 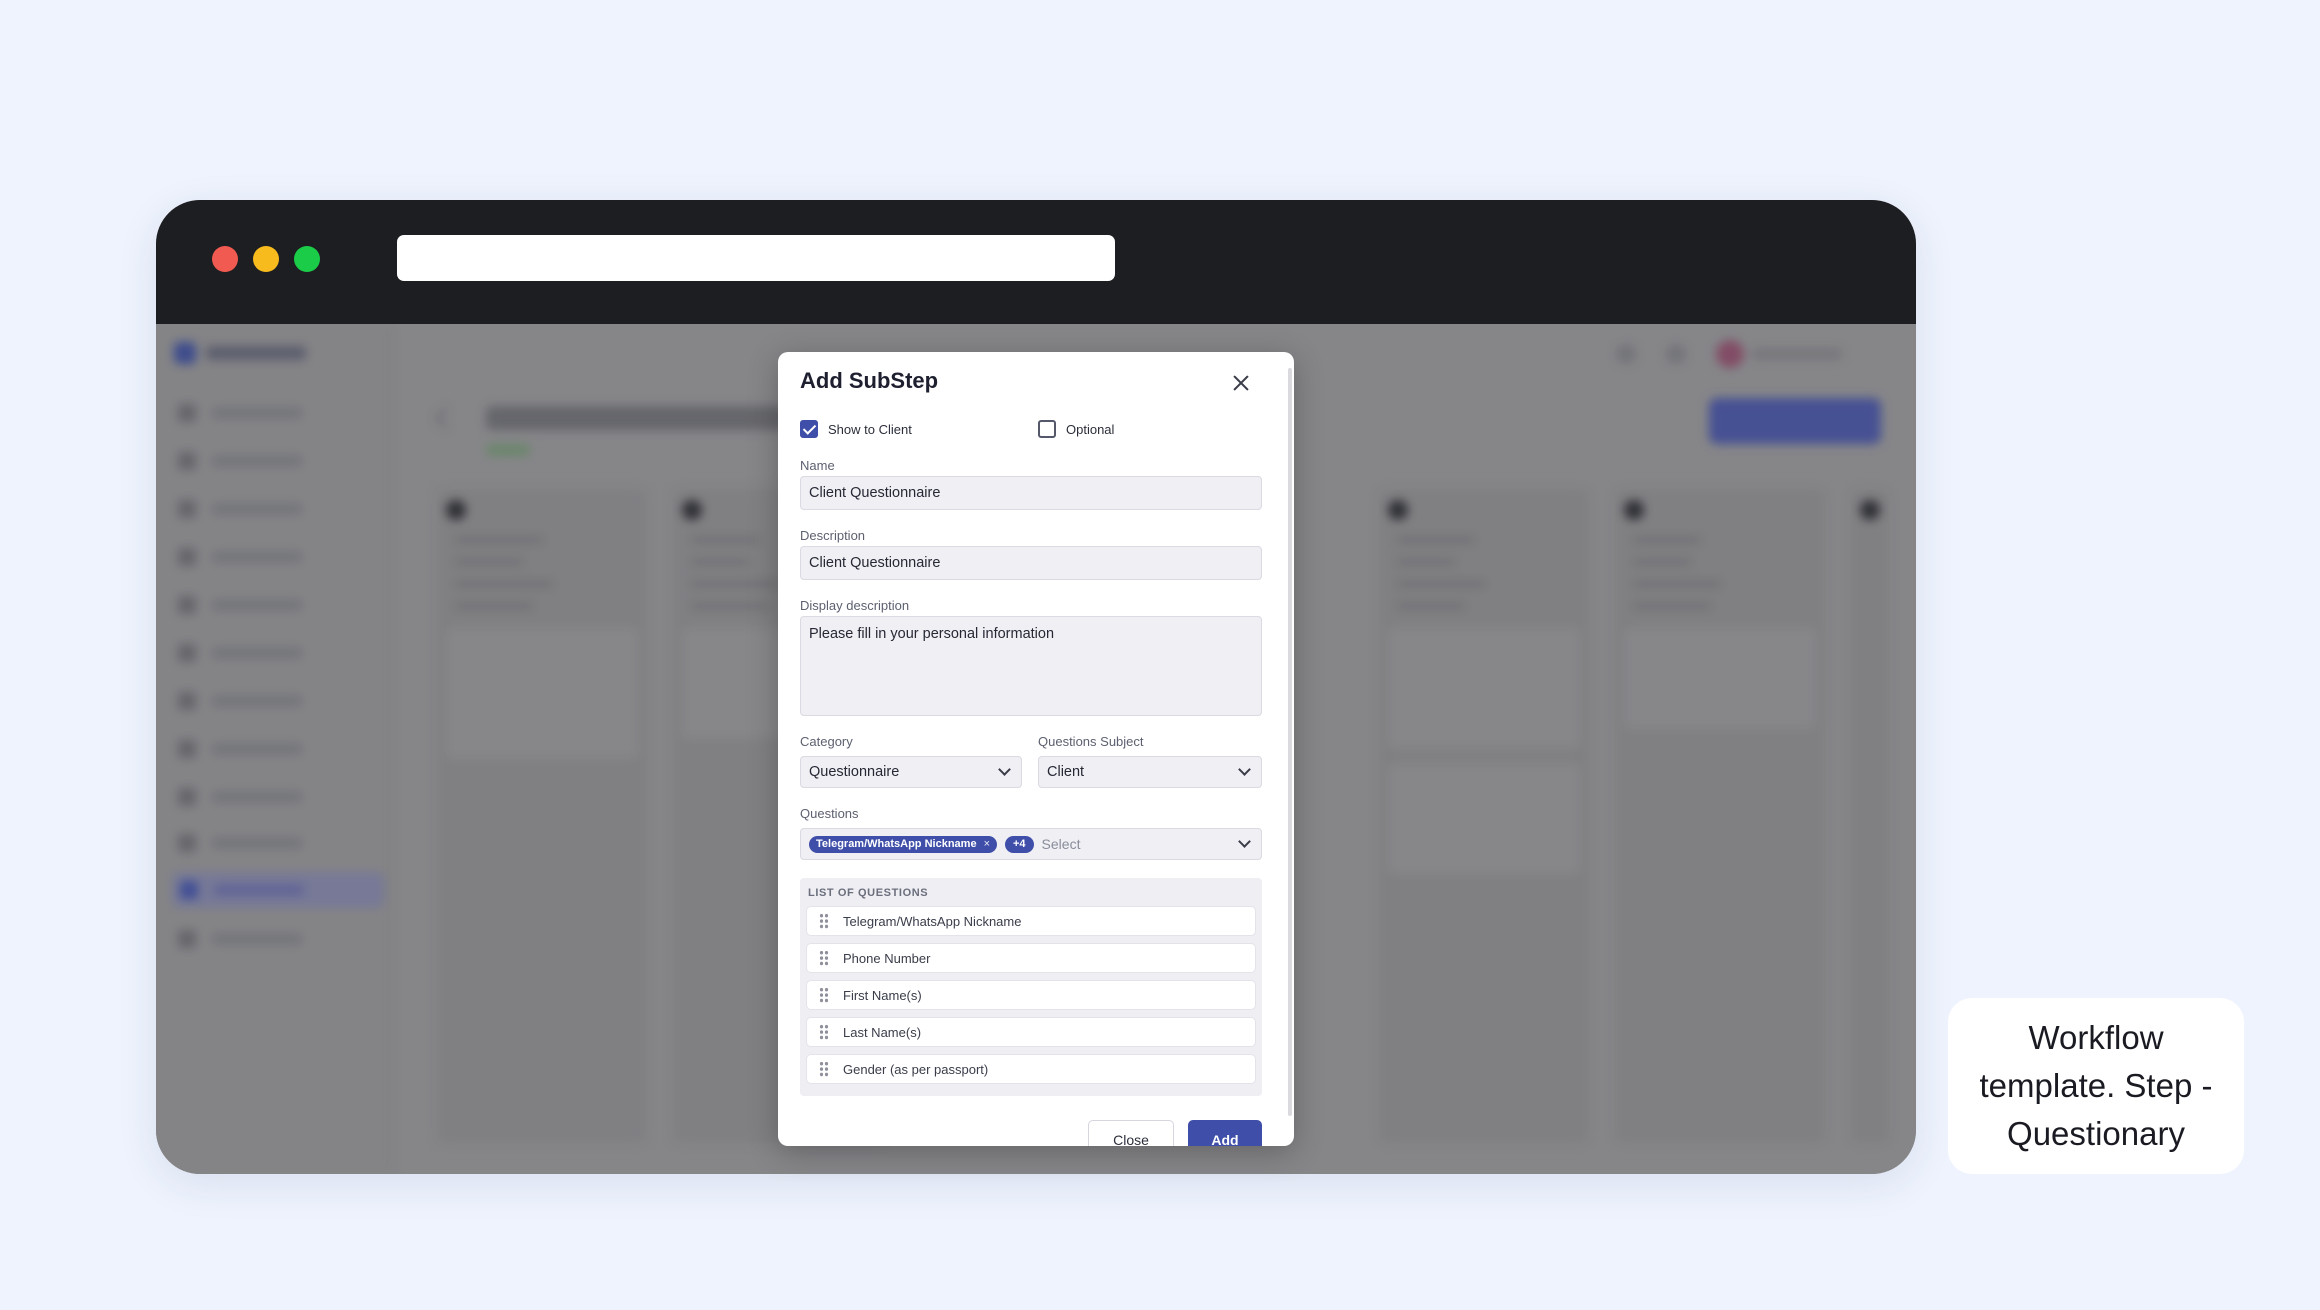 What do you see at coordinates (896, 844) in the screenshot?
I see `question-chip-label: Telegram/WhatsApp Nickname` at bounding box center [896, 844].